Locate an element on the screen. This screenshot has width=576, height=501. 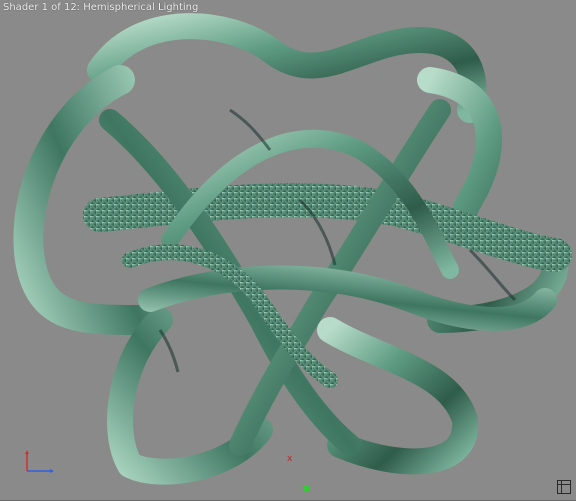
pivot-marker-icon is located at coordinates (306, 488).